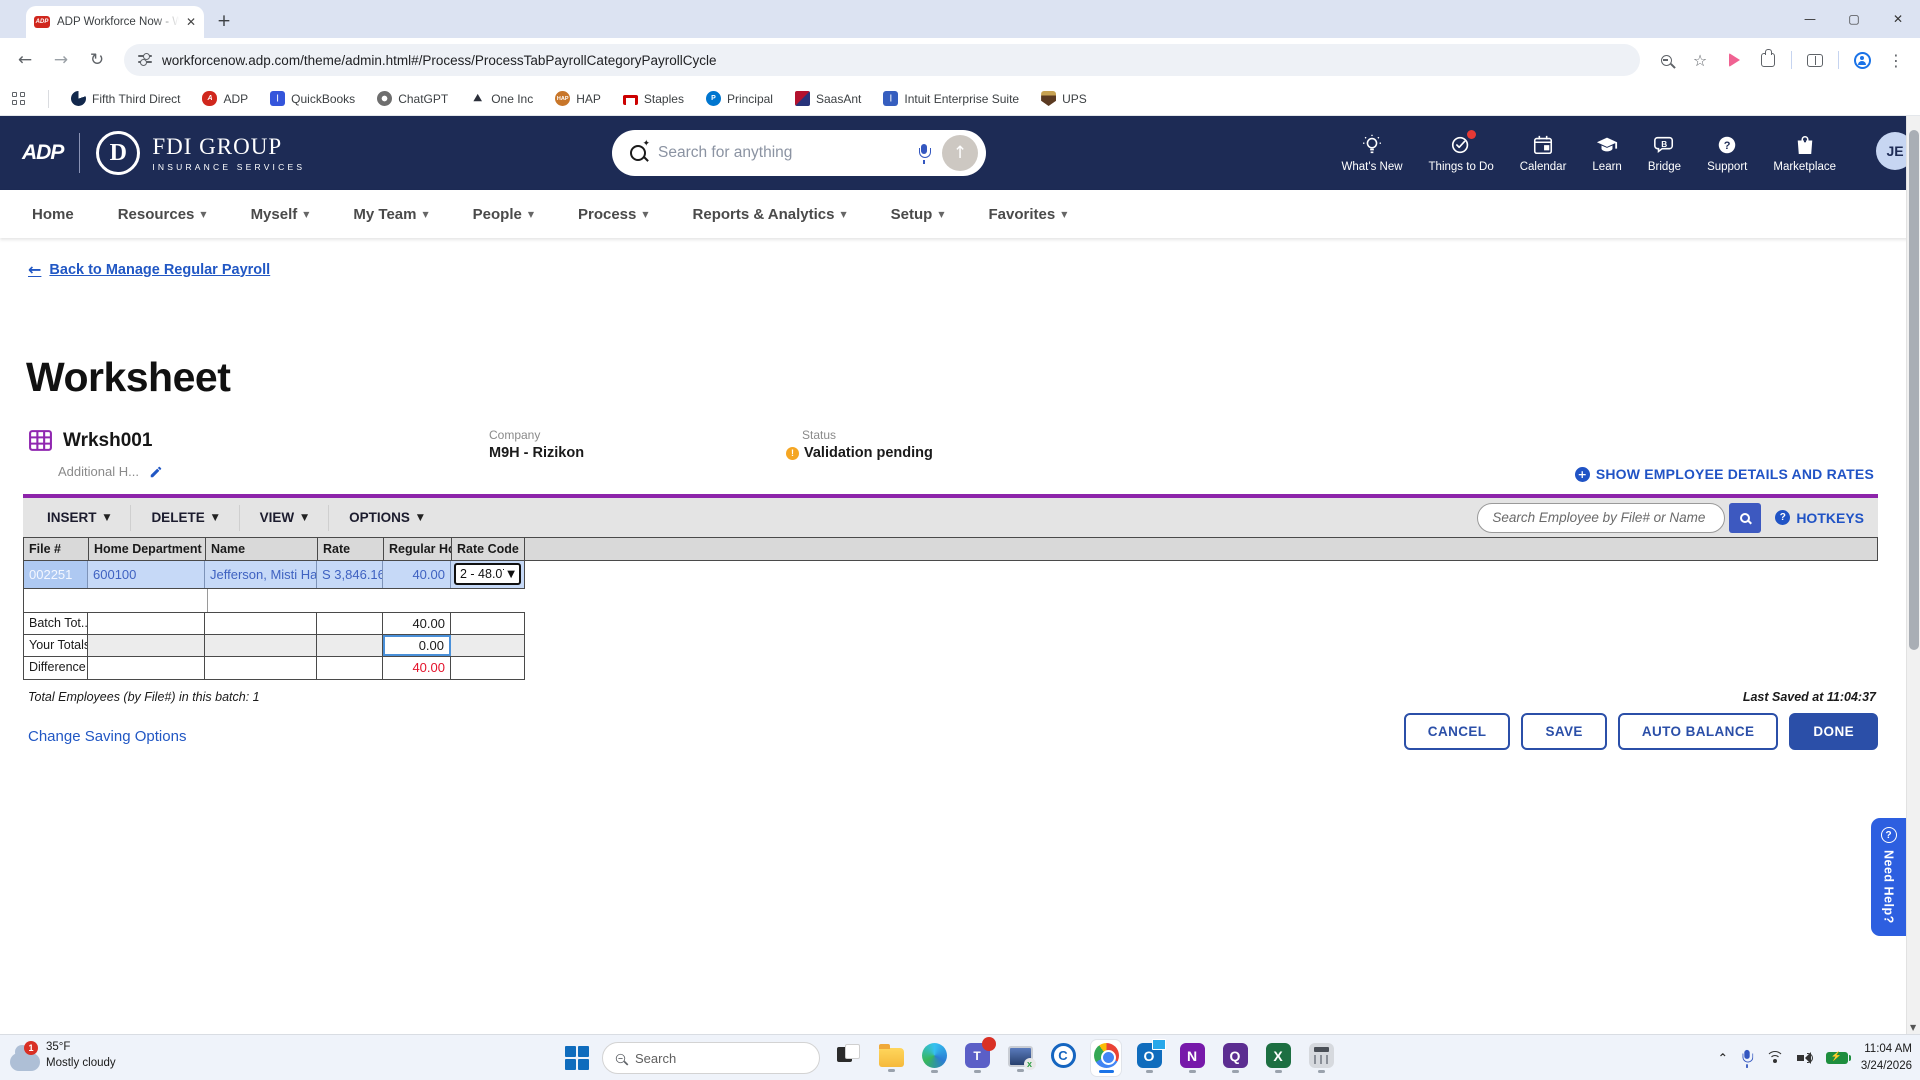 The height and width of the screenshot is (1080, 1920). What do you see at coordinates (1235, 1058) in the screenshot?
I see `q-app-button: Q` at bounding box center [1235, 1058].